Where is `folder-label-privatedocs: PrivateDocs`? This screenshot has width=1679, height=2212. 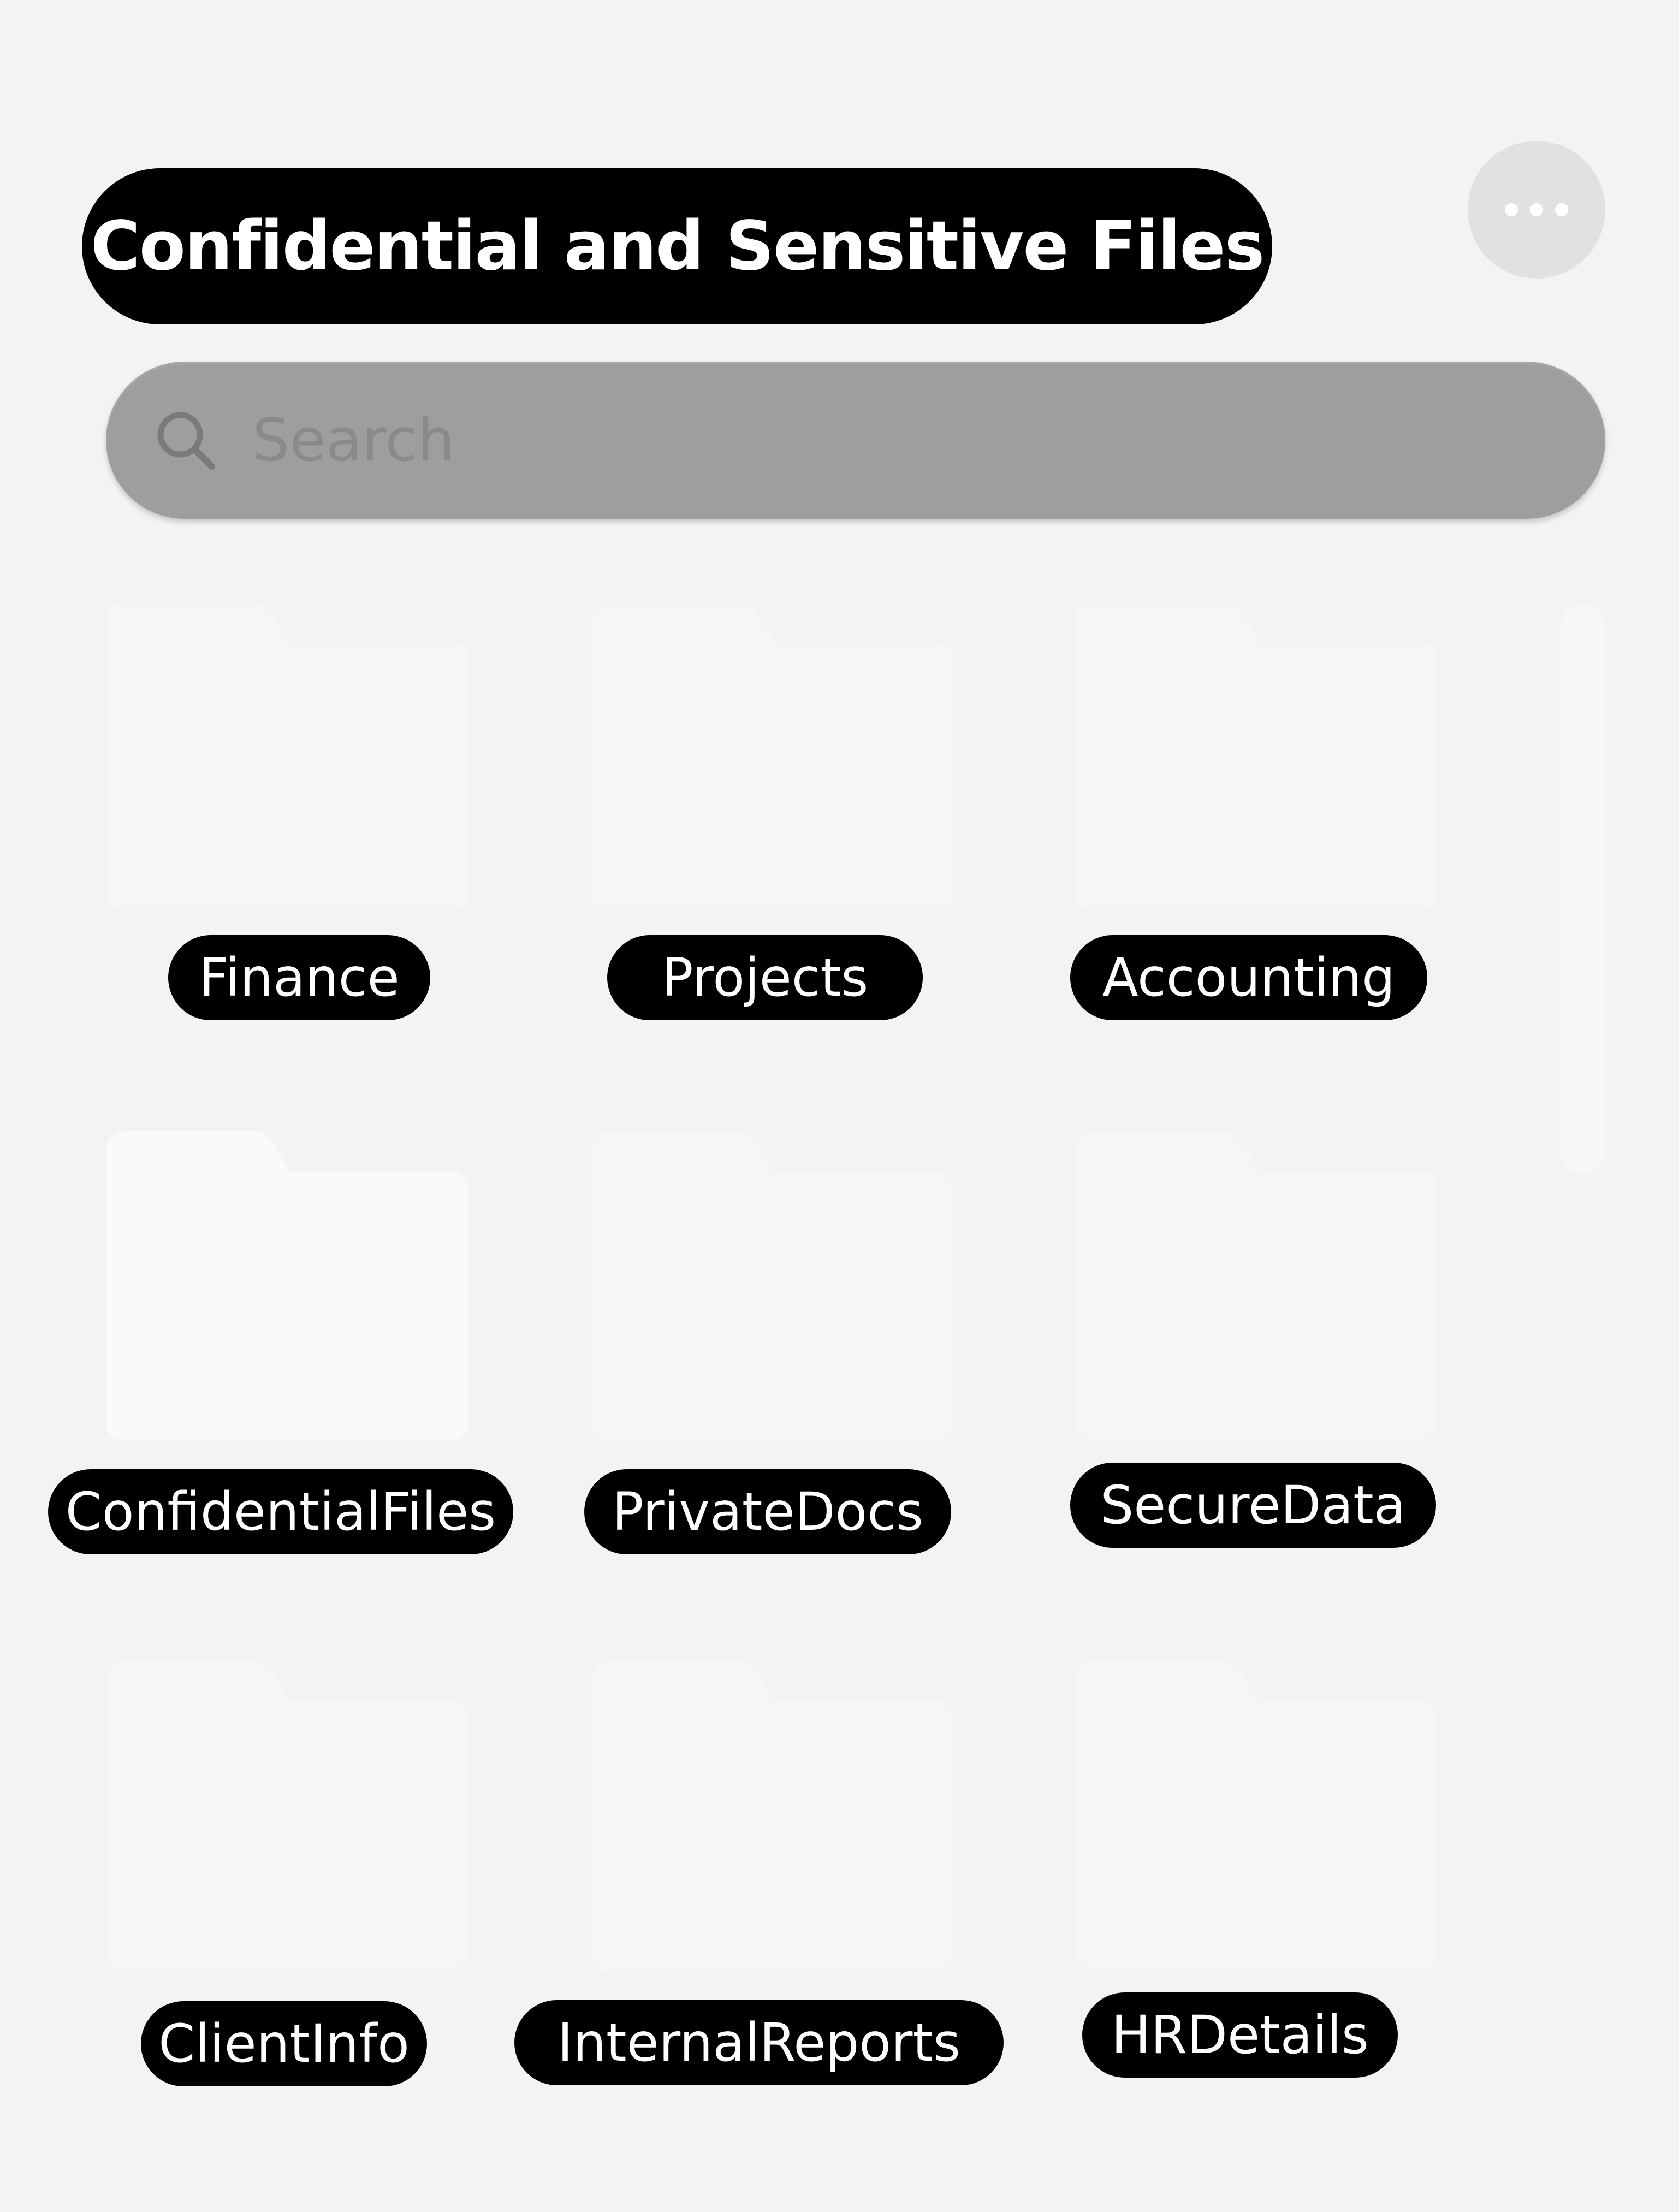 folder-label-privatedocs: PrivateDocs is located at coordinates (767, 1511).